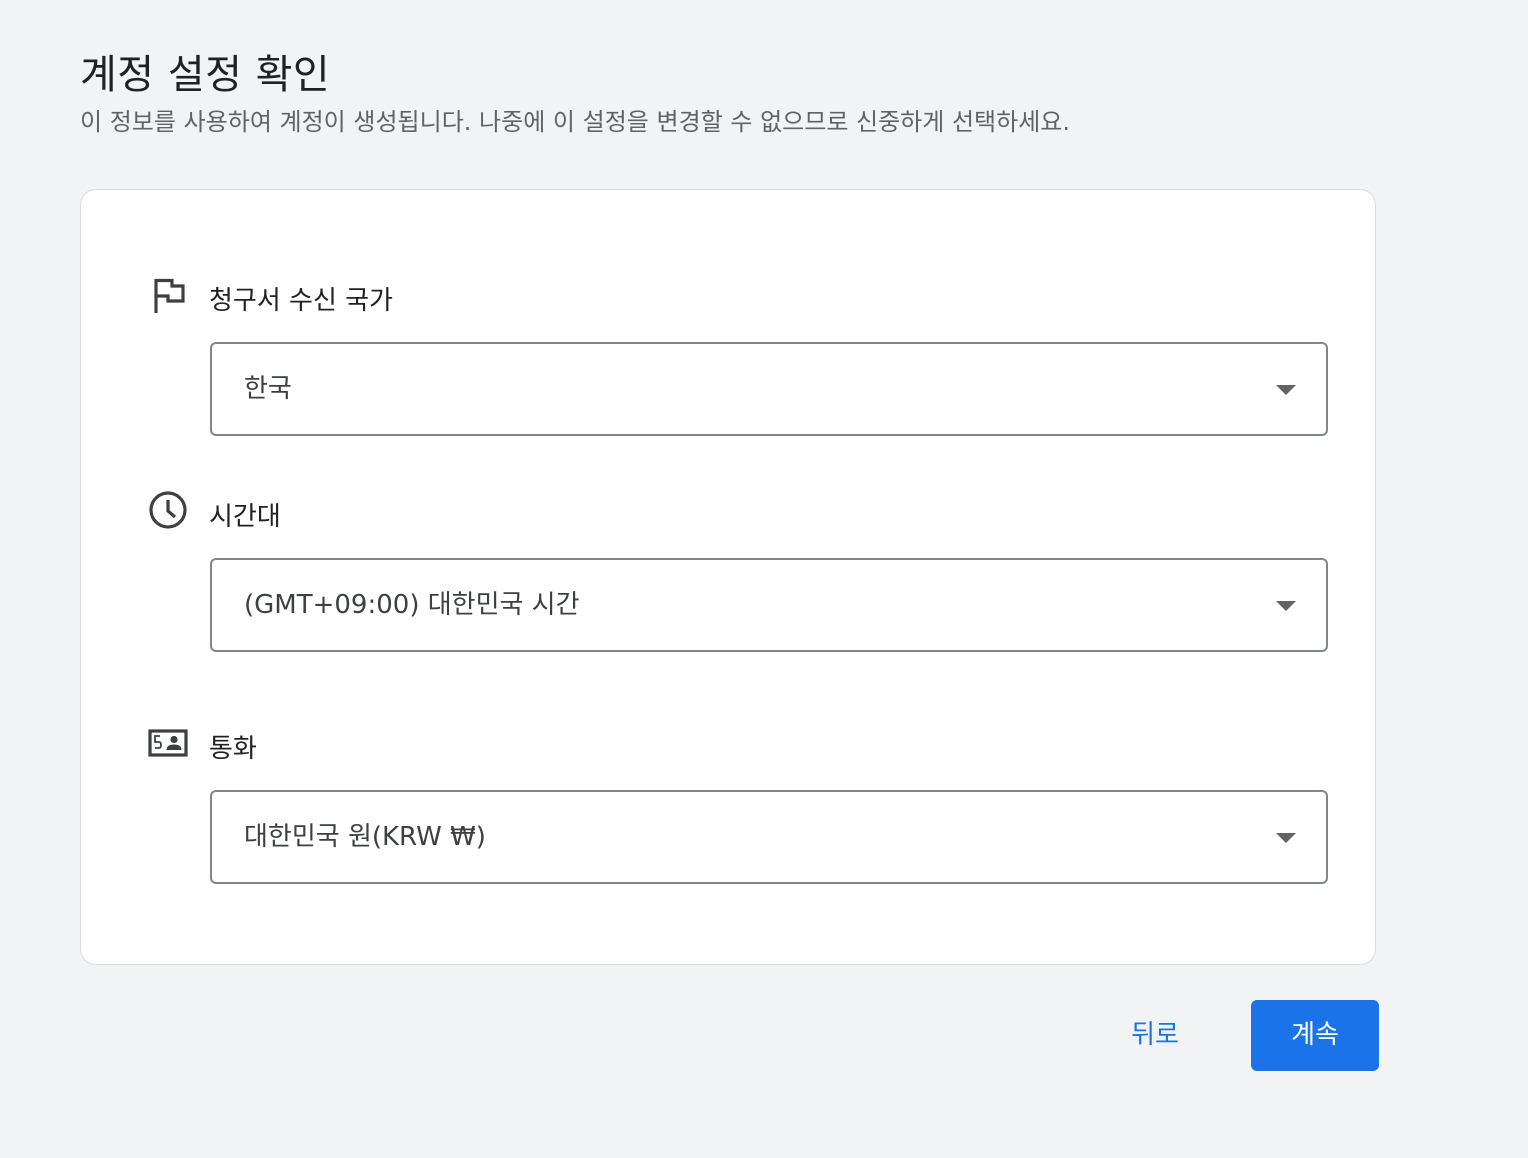 The image size is (1528, 1158). I want to click on billing-country-value: 한국, so click(268, 389).